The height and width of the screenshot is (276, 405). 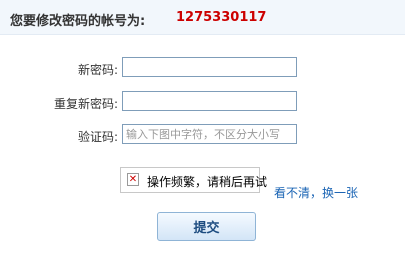 What do you see at coordinates (209, 67) in the screenshot?
I see `new-password-input` at bounding box center [209, 67].